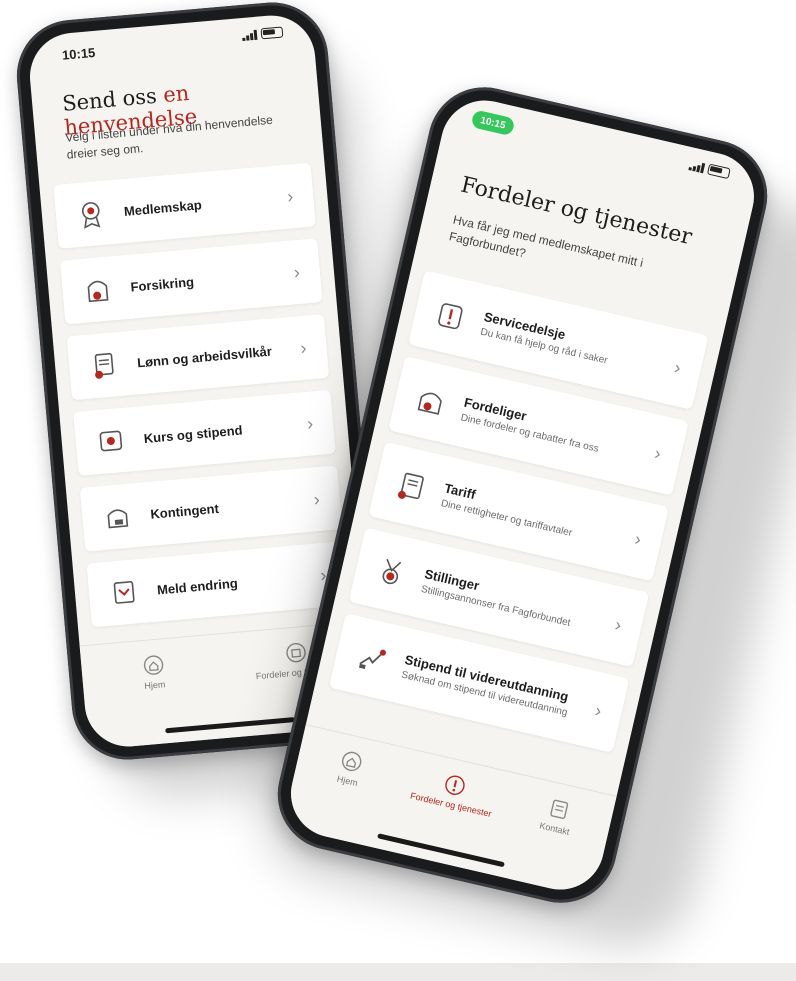  Describe the element at coordinates (97, 289) in the screenshot. I see `insurance-icon` at that location.